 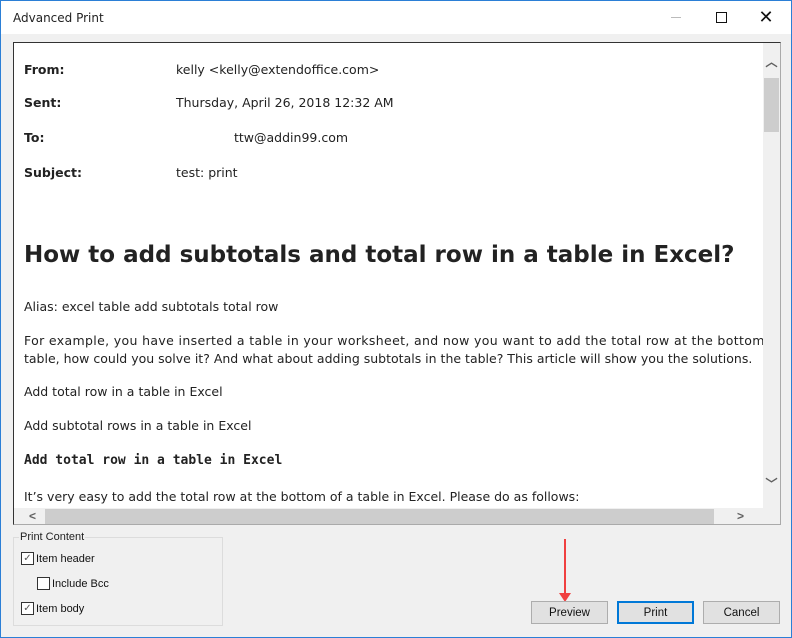 I want to click on subject-value: test: print, so click(x=207, y=172).